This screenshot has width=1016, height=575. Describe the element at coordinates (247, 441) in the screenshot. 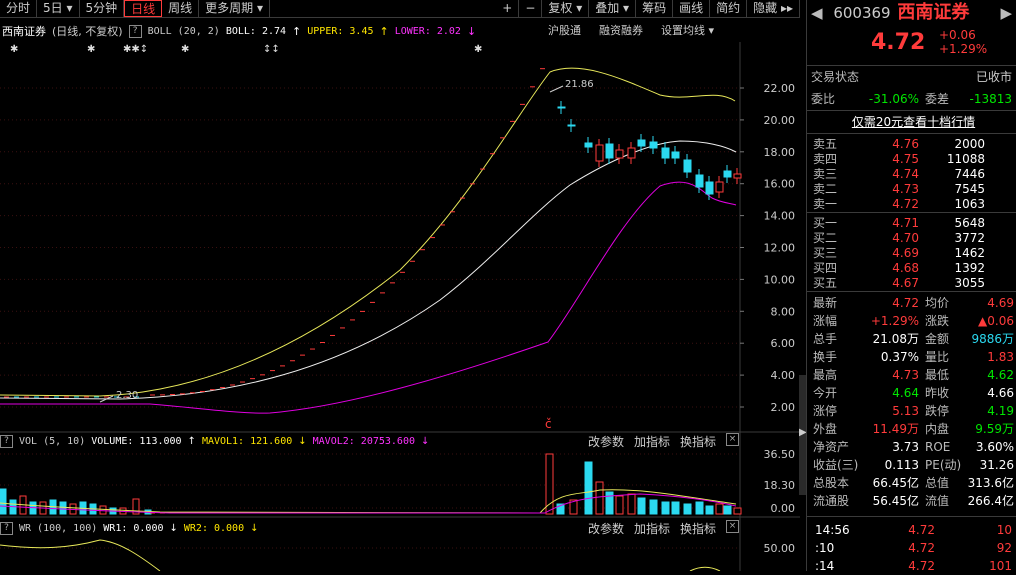

I see `vol-mavol1: MAVOL1: 121.600` at that location.